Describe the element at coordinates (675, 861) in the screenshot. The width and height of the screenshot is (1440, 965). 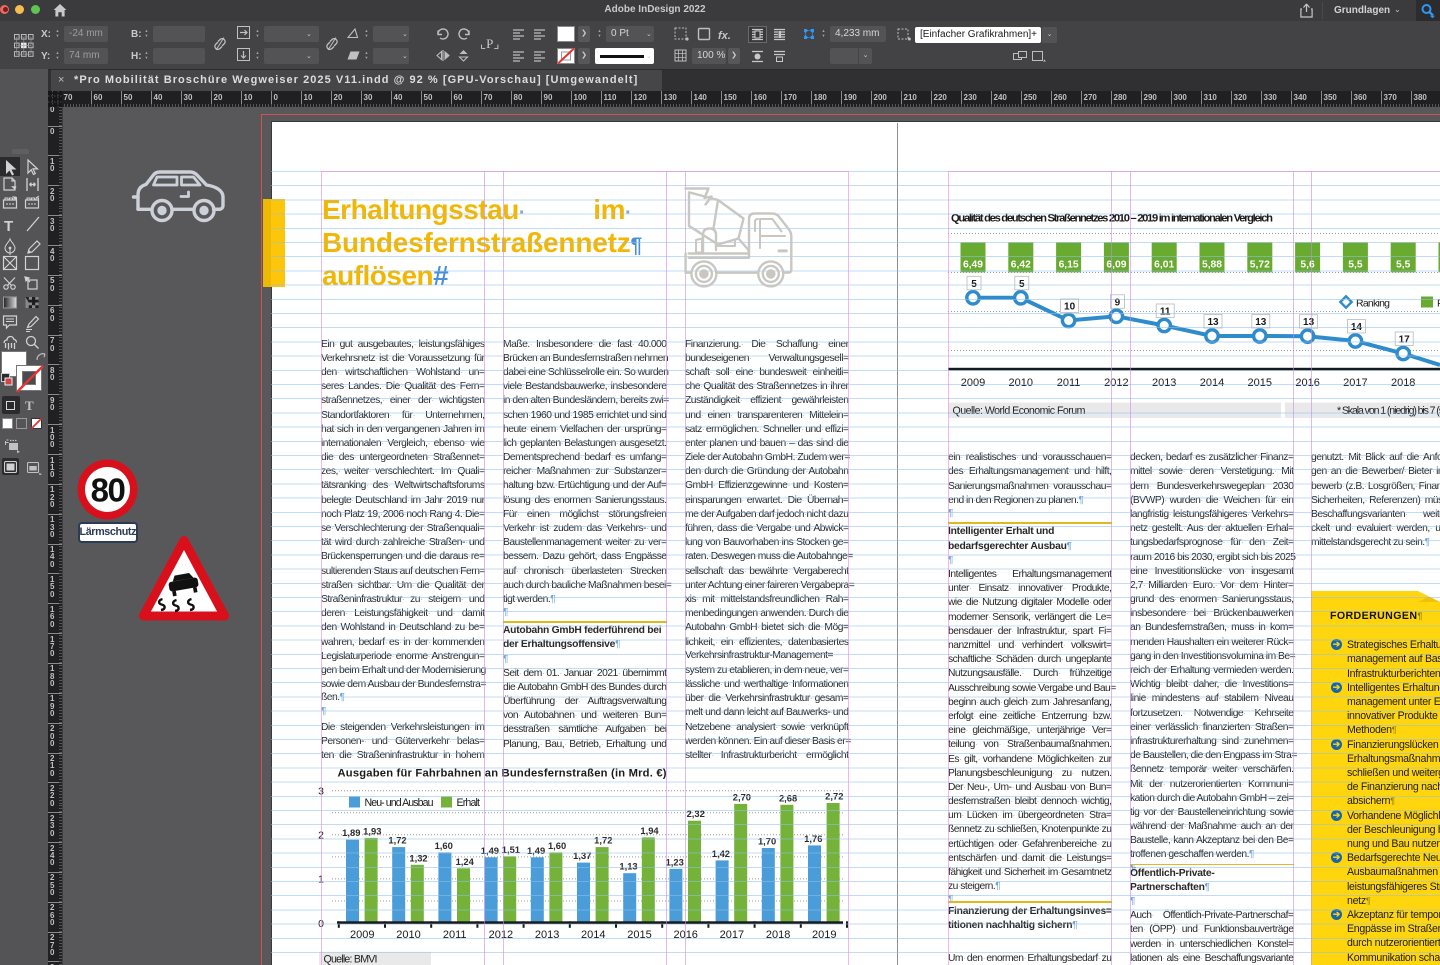
I see `svg-text: 1,23` at that location.